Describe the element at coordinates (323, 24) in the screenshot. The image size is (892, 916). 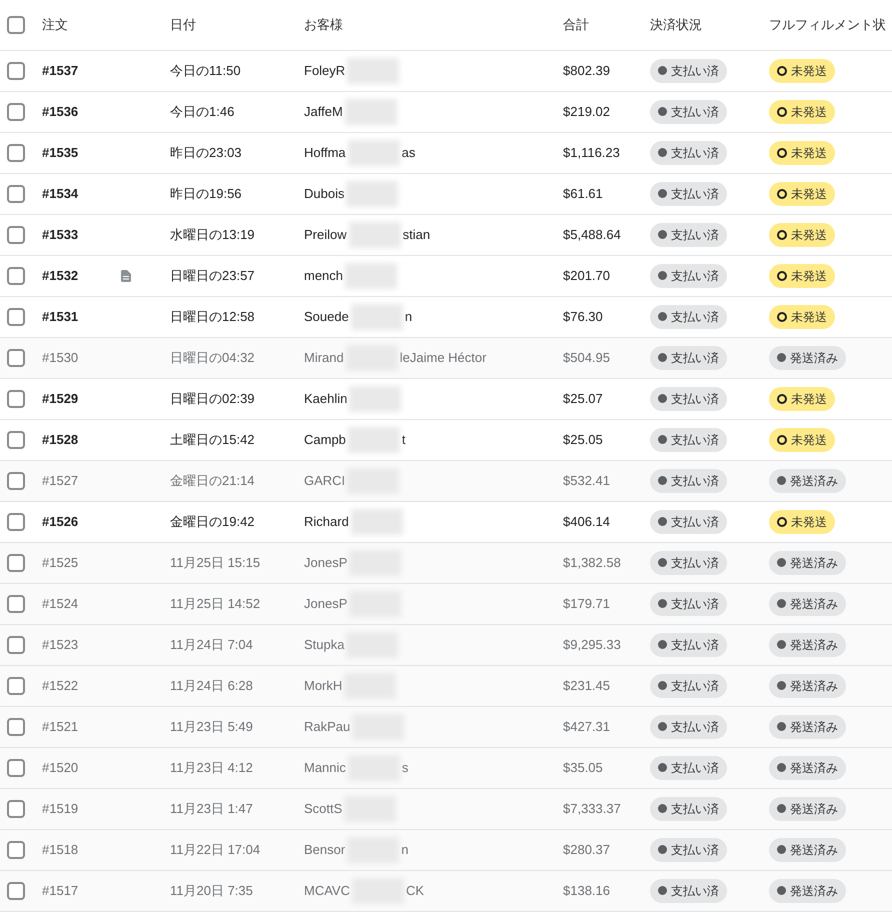
I see `column-header: お客様` at that location.